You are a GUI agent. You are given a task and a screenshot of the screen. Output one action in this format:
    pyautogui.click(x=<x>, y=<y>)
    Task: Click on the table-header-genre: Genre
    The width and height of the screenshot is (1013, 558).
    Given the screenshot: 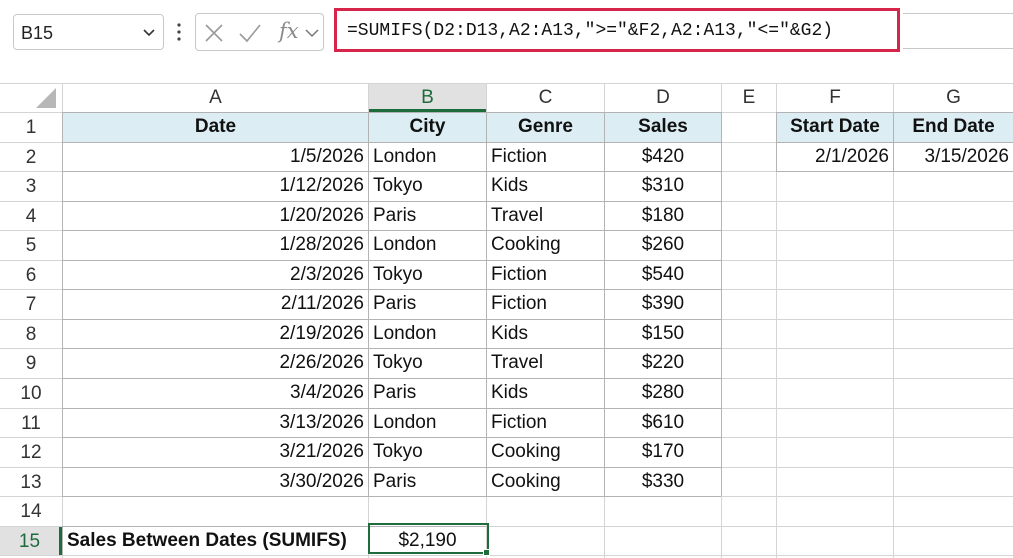 What is the action you would take?
    pyautogui.click(x=545, y=127)
    